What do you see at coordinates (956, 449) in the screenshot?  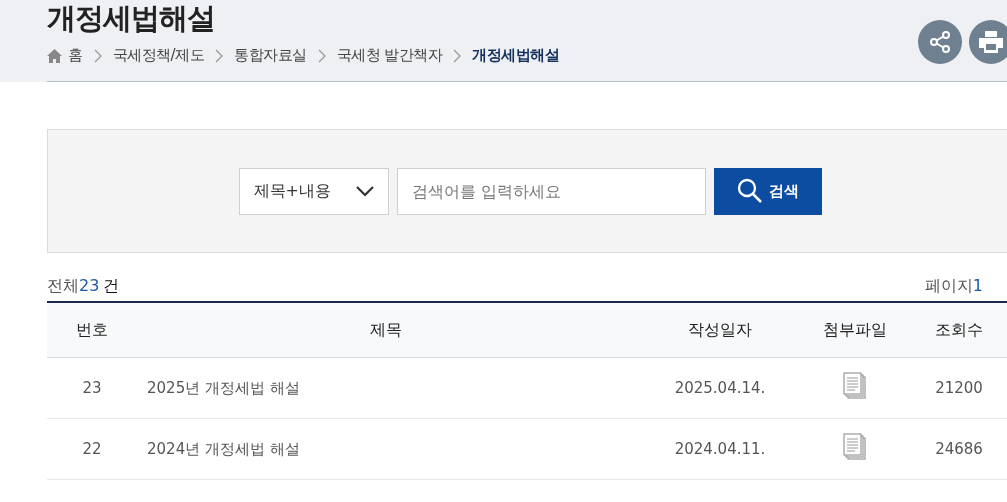 I see `views-cell: 24686` at bounding box center [956, 449].